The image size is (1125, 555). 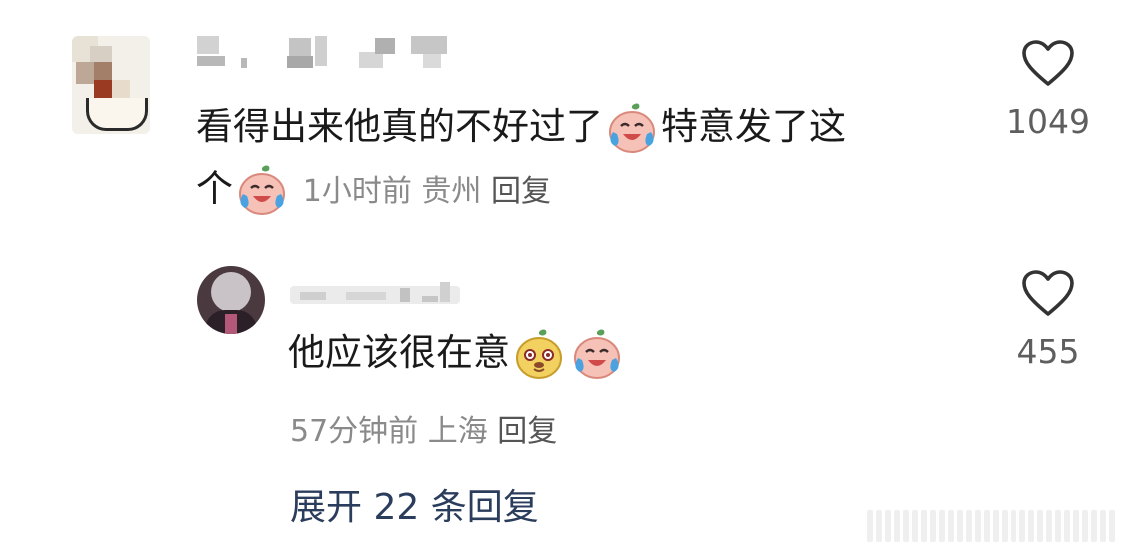 I want to click on comment-time: 57分钟前, so click(x=354, y=431).